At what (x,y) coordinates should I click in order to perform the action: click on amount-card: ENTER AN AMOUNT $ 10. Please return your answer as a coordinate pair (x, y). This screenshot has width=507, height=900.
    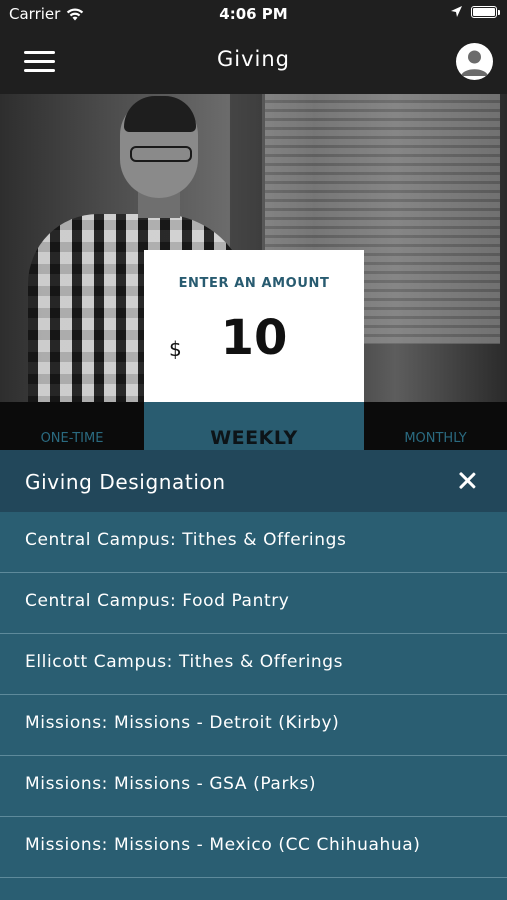
    Looking at the image, I should click on (254, 328).